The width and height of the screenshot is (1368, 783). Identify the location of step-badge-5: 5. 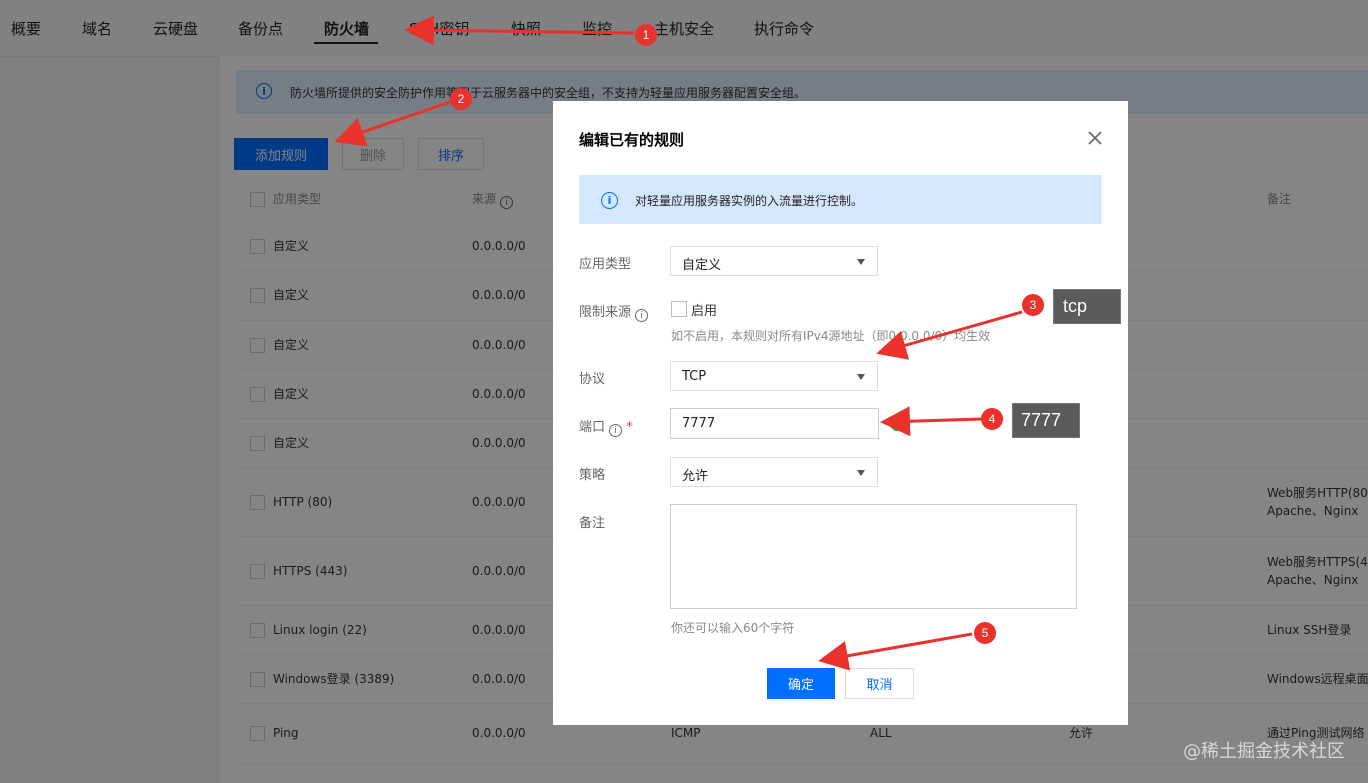
(985, 633).